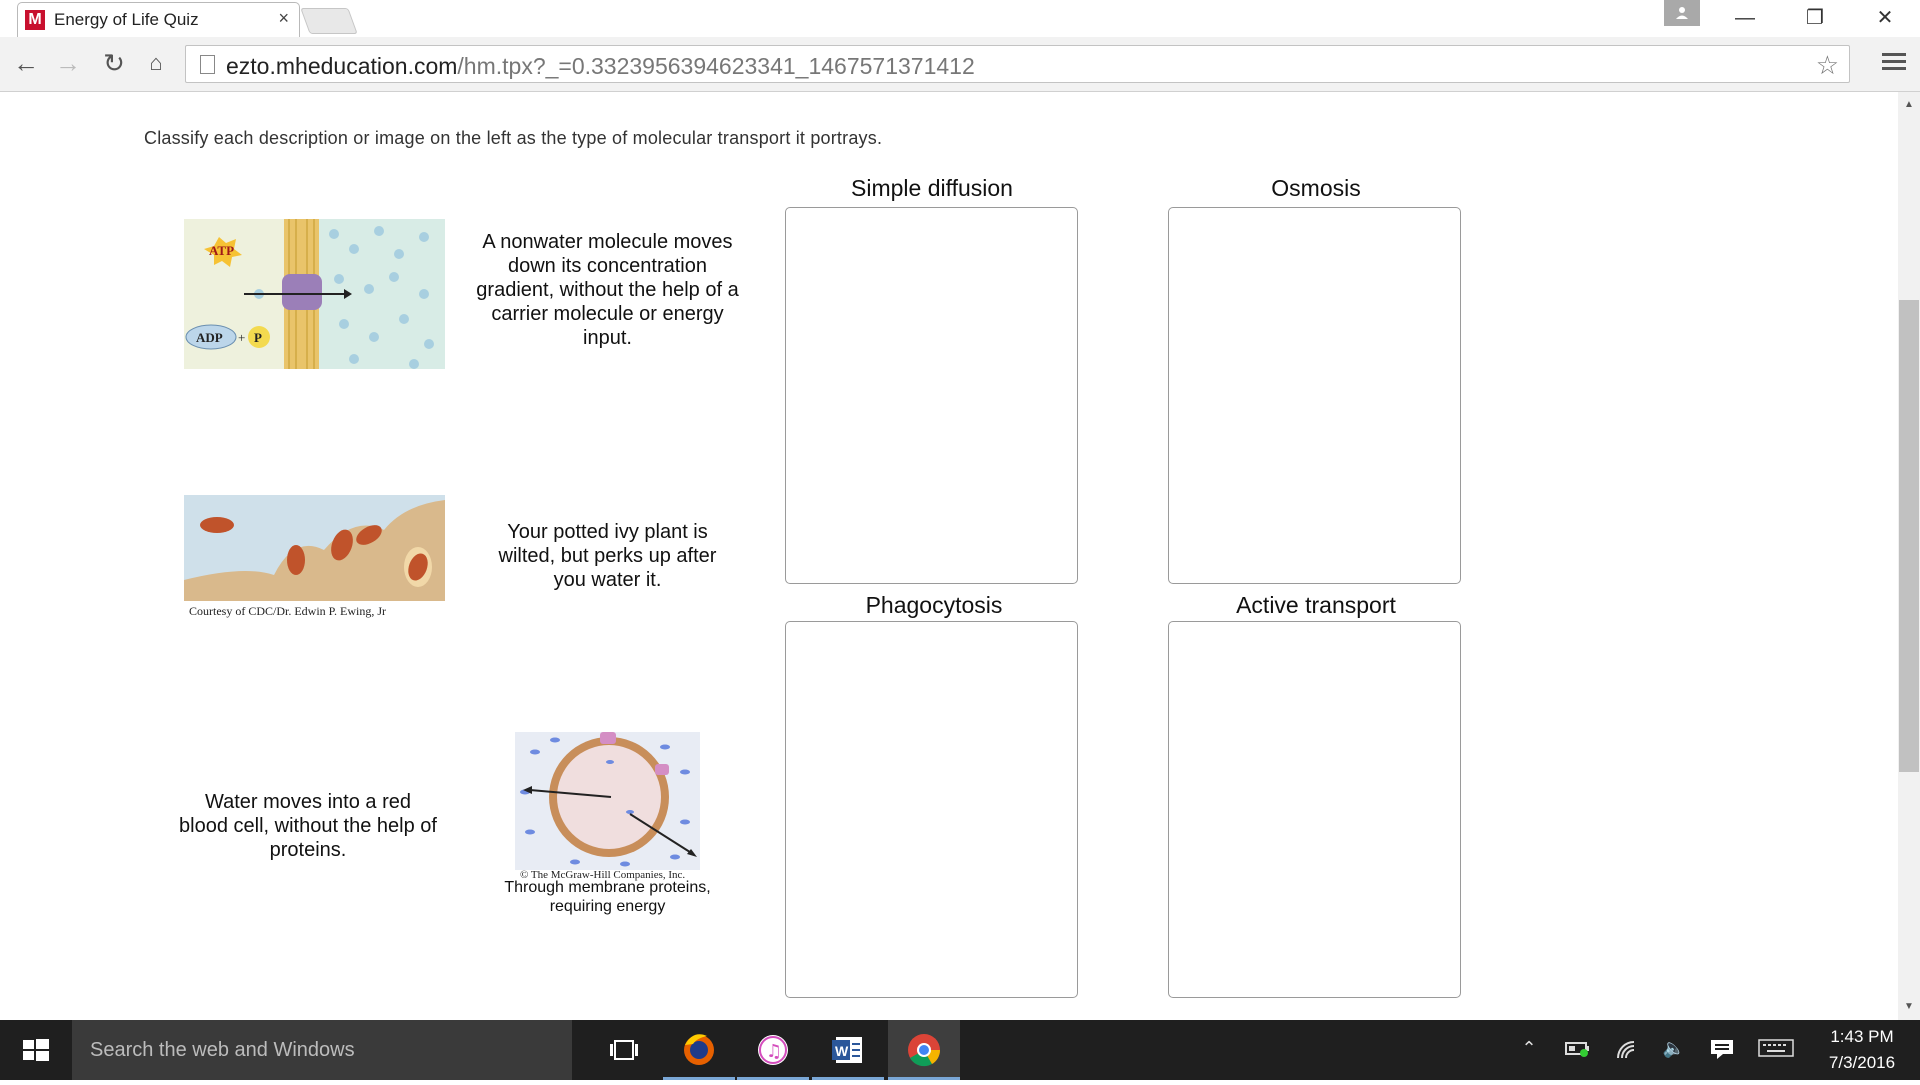 The height and width of the screenshot is (1085, 1920). I want to click on word-glyph: W, so click(847, 1050).